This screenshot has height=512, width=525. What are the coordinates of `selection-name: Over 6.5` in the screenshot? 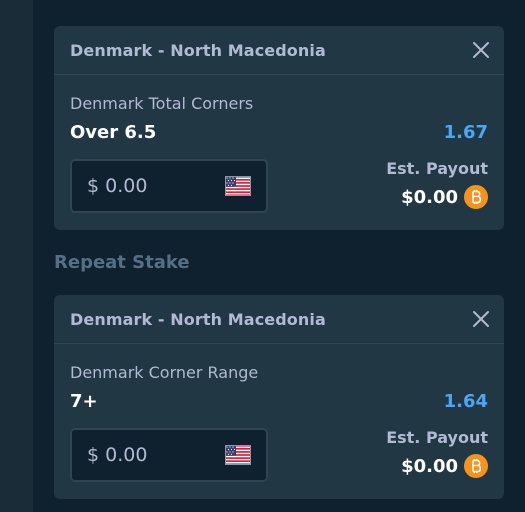 It's located at (113, 132).